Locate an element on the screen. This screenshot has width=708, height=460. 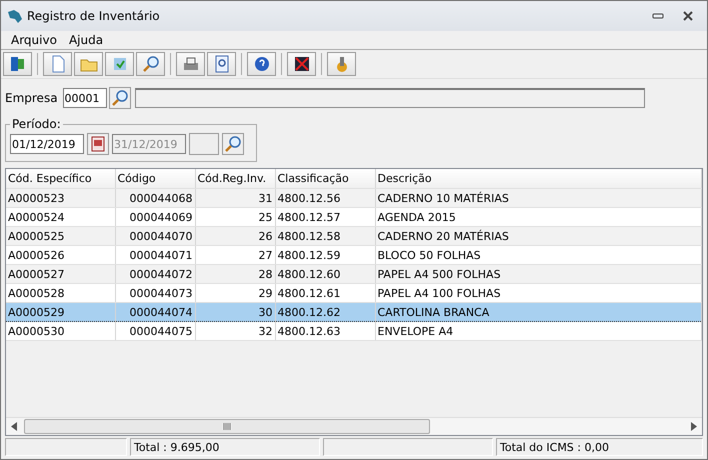
table-cell: 000044072 is located at coordinates (155, 274).